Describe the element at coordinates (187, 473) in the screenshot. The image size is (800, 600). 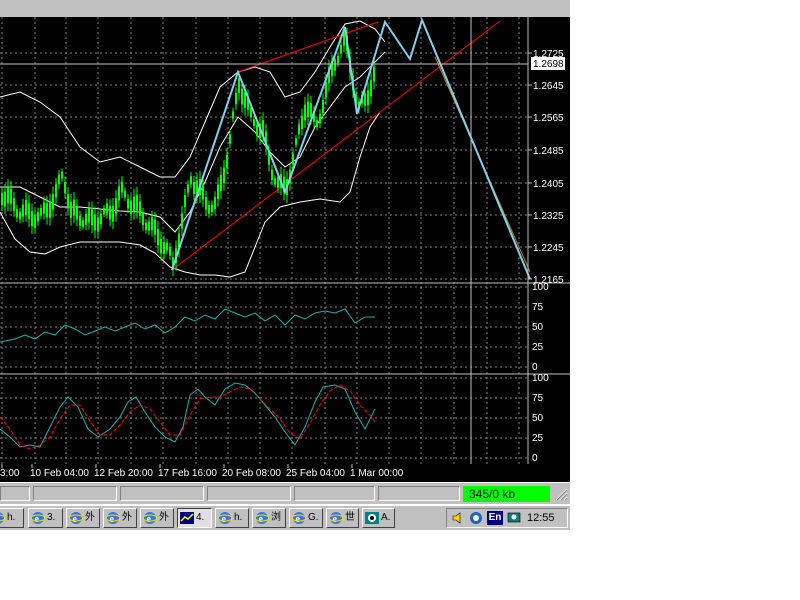
I see `time-tick-label: 17 Feb 16:00` at that location.